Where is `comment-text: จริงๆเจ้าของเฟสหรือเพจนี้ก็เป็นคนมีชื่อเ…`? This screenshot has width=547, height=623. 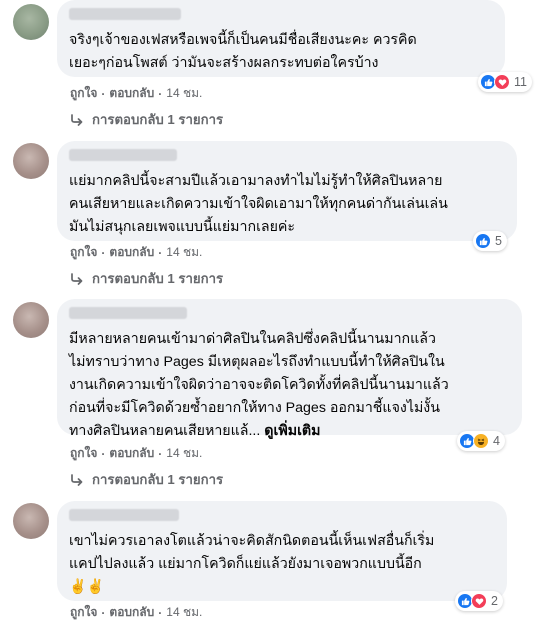 comment-text: จริงๆเจ้าของเฟสหรือเพจนี้ก็เป็นคนมีชื่อเ… is located at coordinates (243, 51).